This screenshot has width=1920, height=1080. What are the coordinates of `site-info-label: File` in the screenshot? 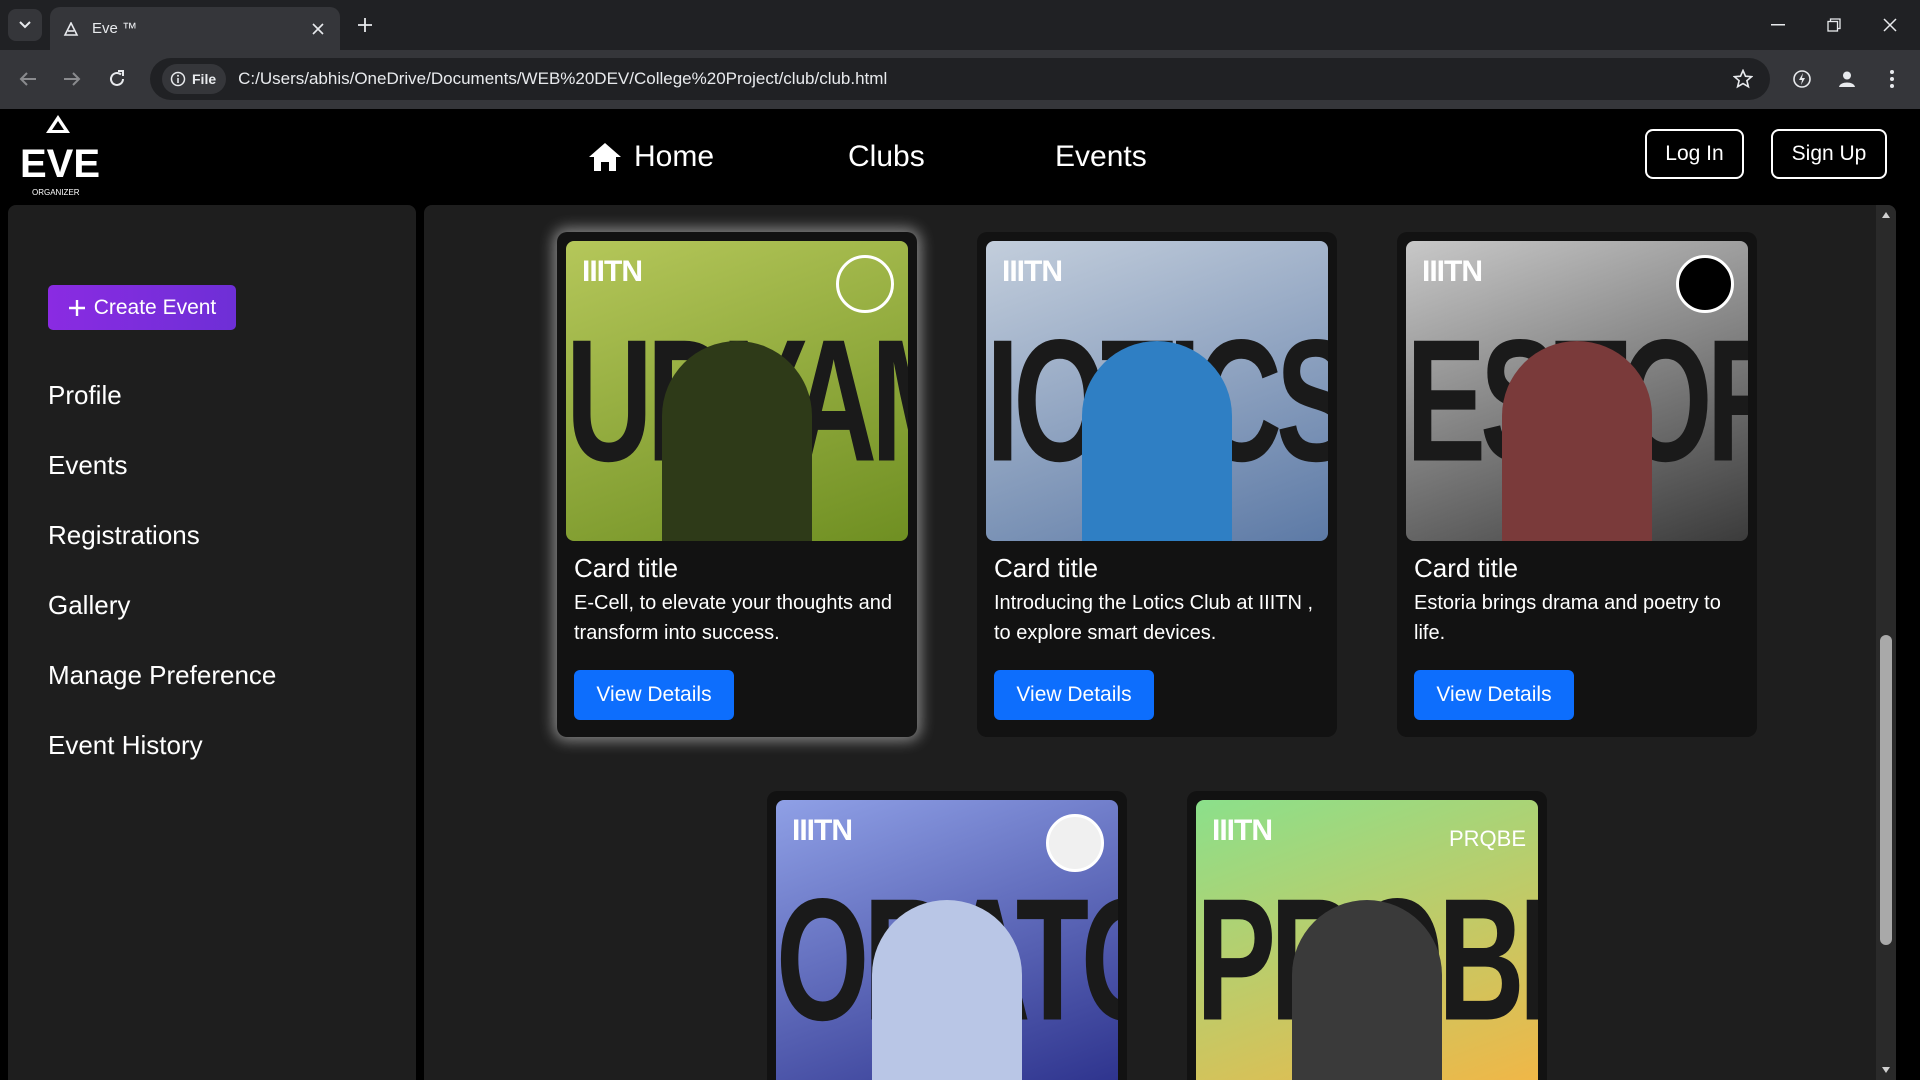 It's located at (204, 79).